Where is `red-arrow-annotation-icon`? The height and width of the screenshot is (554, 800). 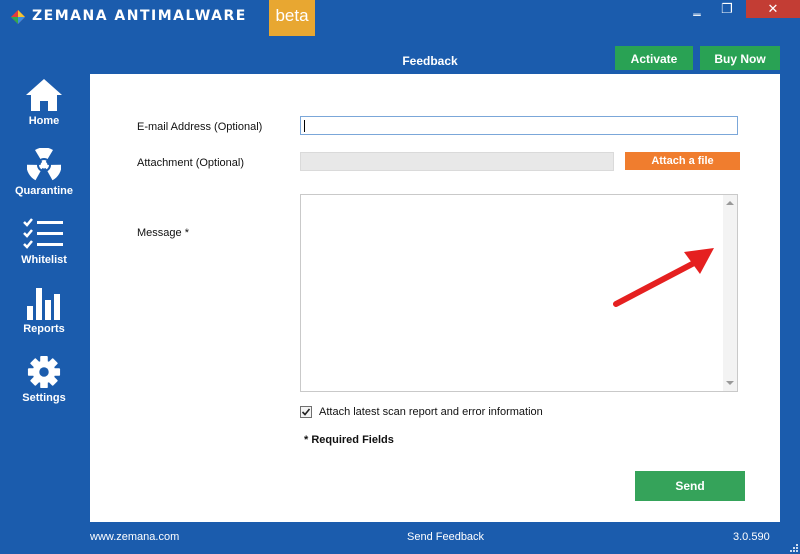 red-arrow-annotation-icon is located at coordinates (663, 277).